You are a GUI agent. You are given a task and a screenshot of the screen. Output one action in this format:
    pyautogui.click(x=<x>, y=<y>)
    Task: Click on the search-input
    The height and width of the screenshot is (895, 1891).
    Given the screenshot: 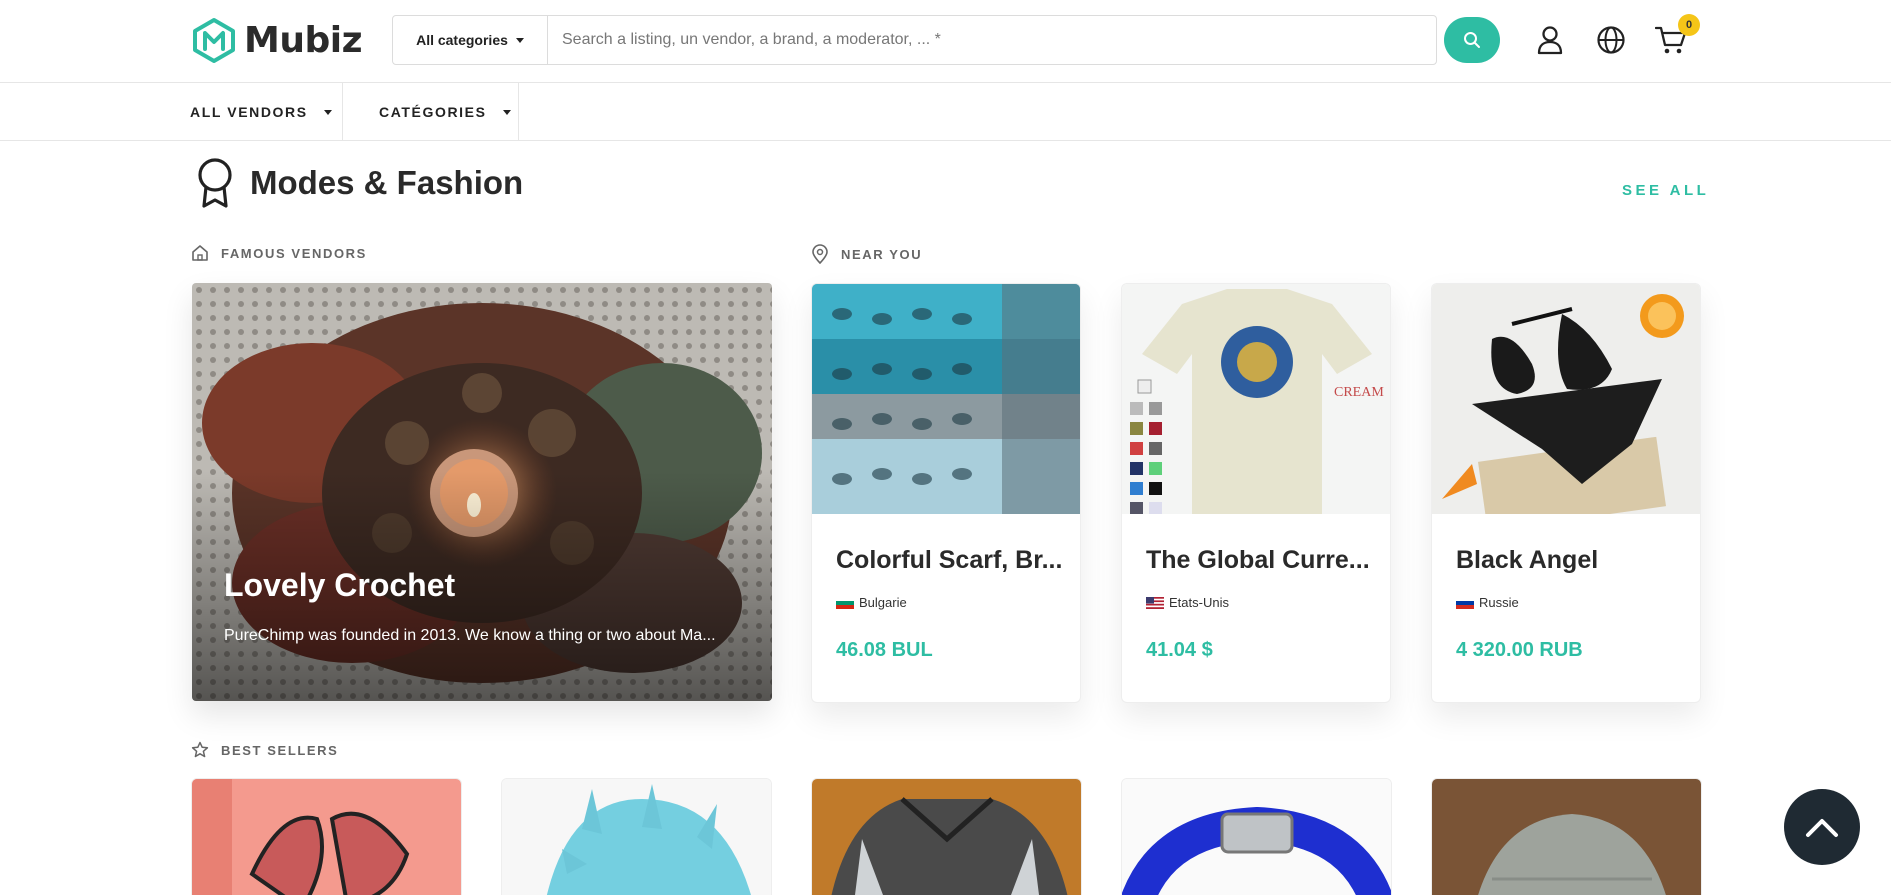 What is the action you would take?
    pyautogui.click(x=992, y=40)
    